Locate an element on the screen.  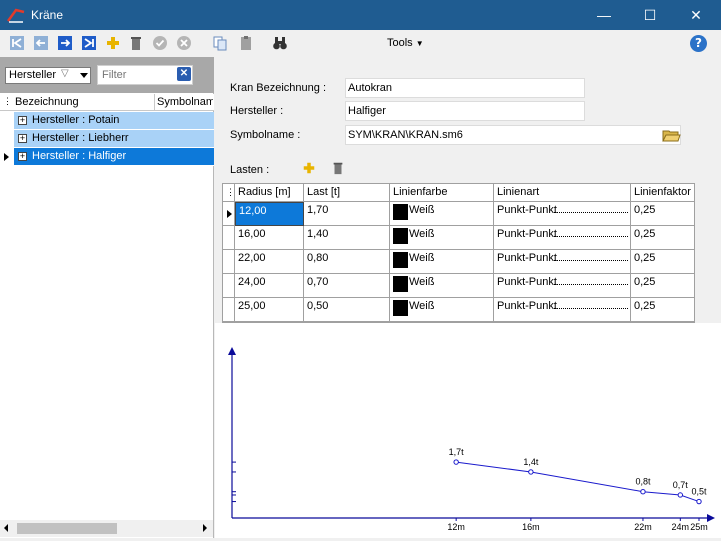
column-header-last: Last [t] is located at coordinates (347, 193).